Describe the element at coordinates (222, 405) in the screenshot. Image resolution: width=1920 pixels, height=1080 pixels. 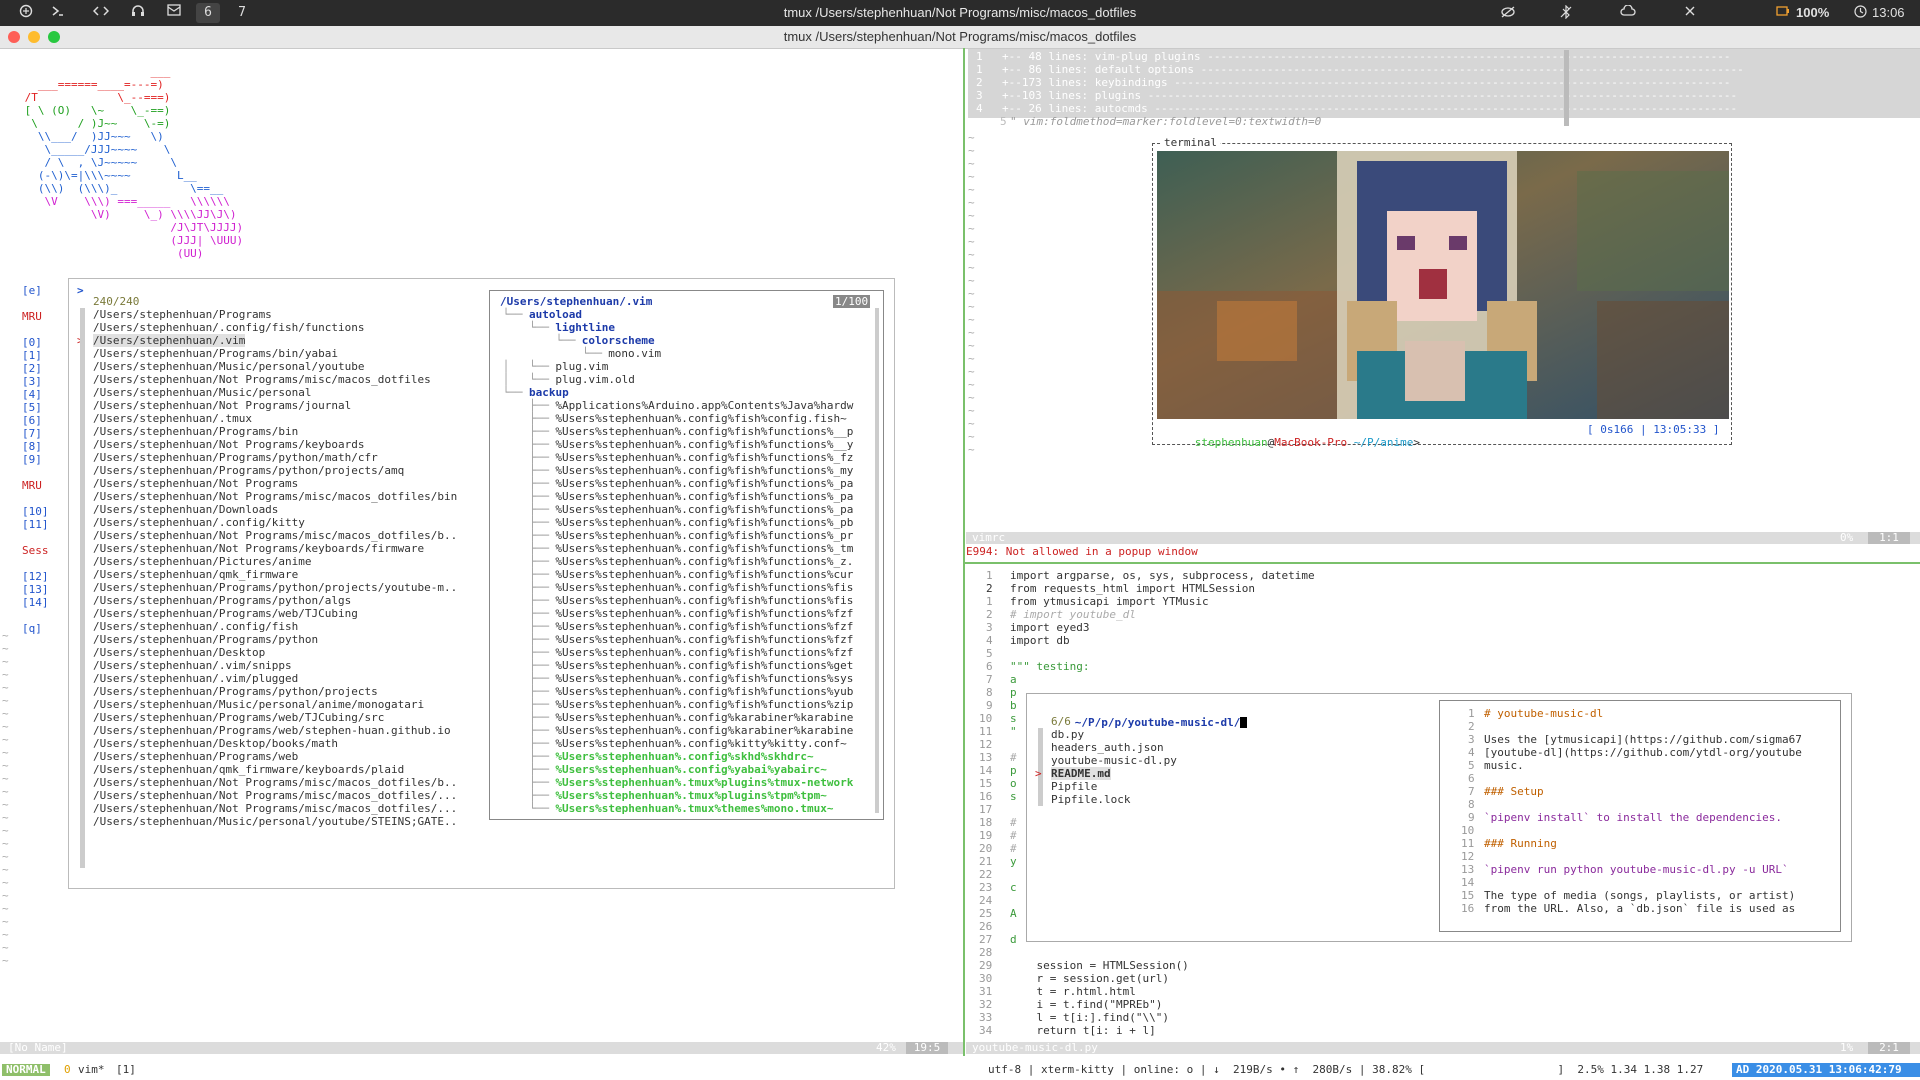
I see `fzf-result-item: /Users/stephenhuan/Not Programs/journal` at that location.